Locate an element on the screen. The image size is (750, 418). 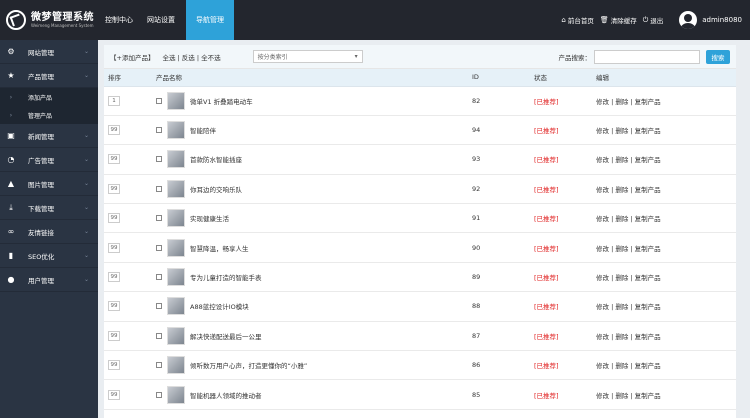
id-cell: 90 is located at coordinates (503, 247).